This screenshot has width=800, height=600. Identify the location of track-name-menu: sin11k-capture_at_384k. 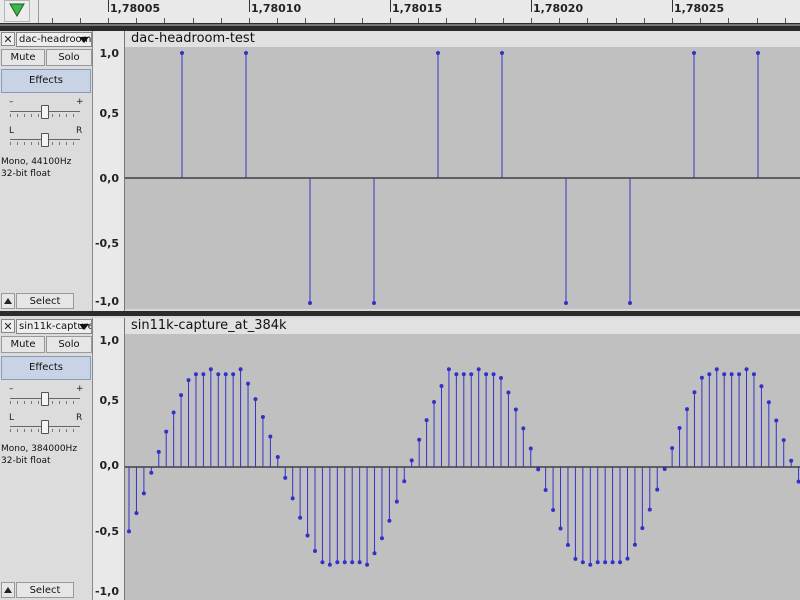
(54, 326).